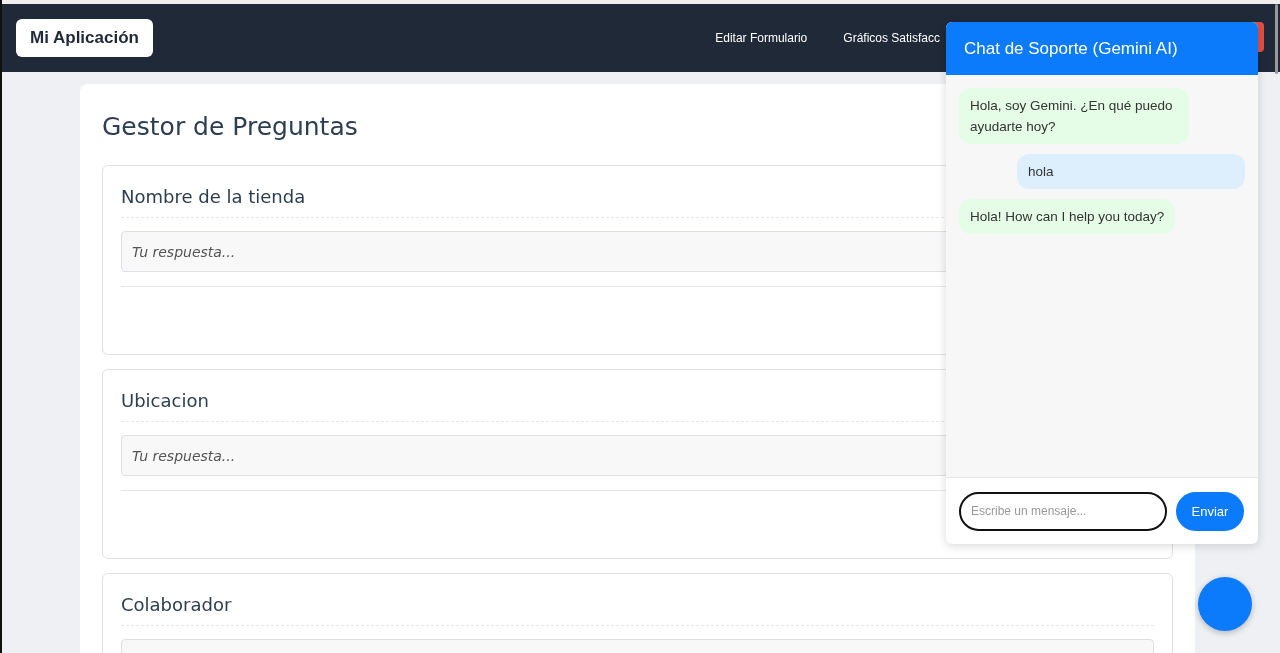  What do you see at coordinates (1276, 39) in the screenshot?
I see `scrollbar` at bounding box center [1276, 39].